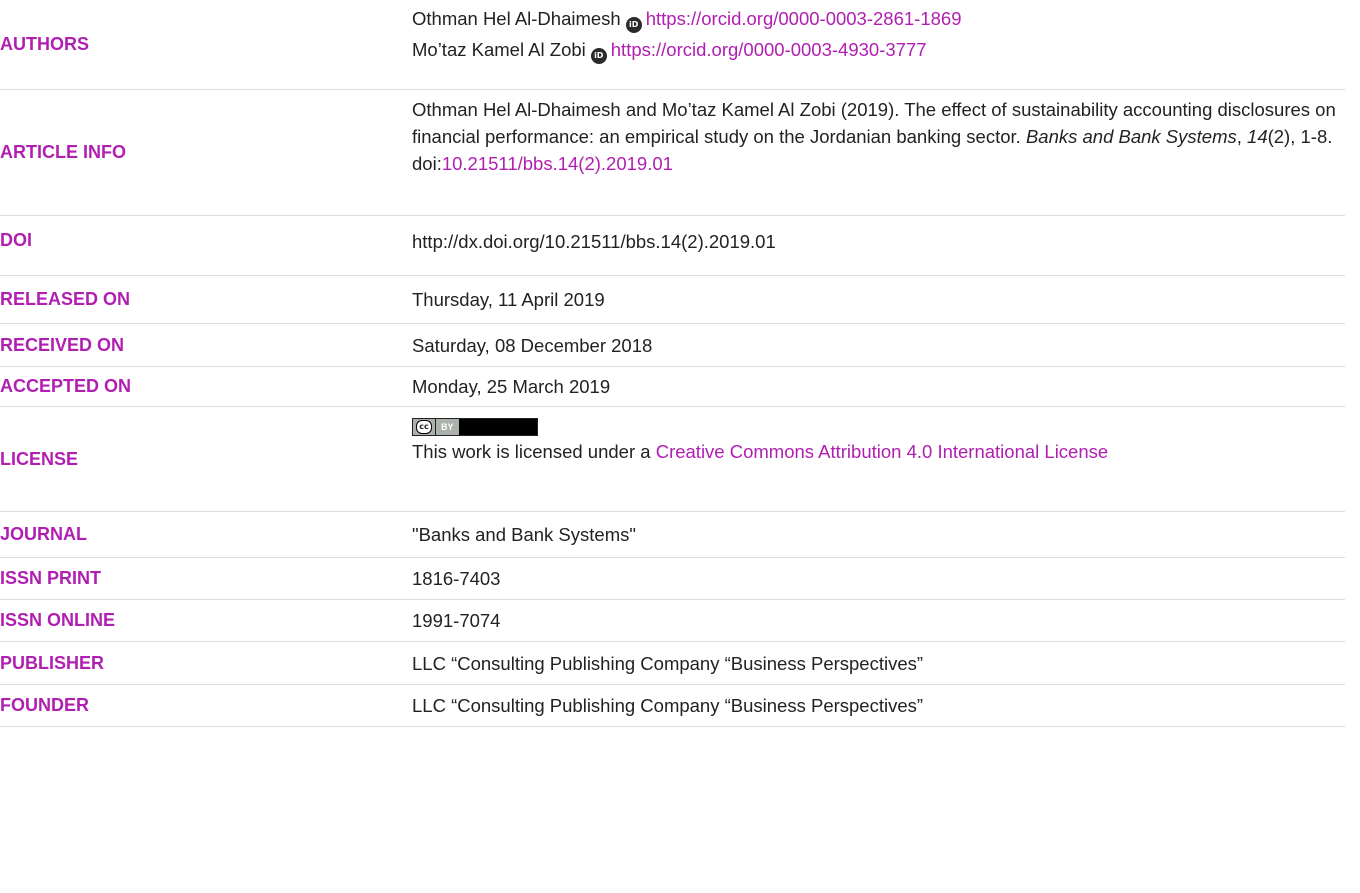 The height and width of the screenshot is (893, 1360). I want to click on citation-volume: 14, so click(1257, 136).